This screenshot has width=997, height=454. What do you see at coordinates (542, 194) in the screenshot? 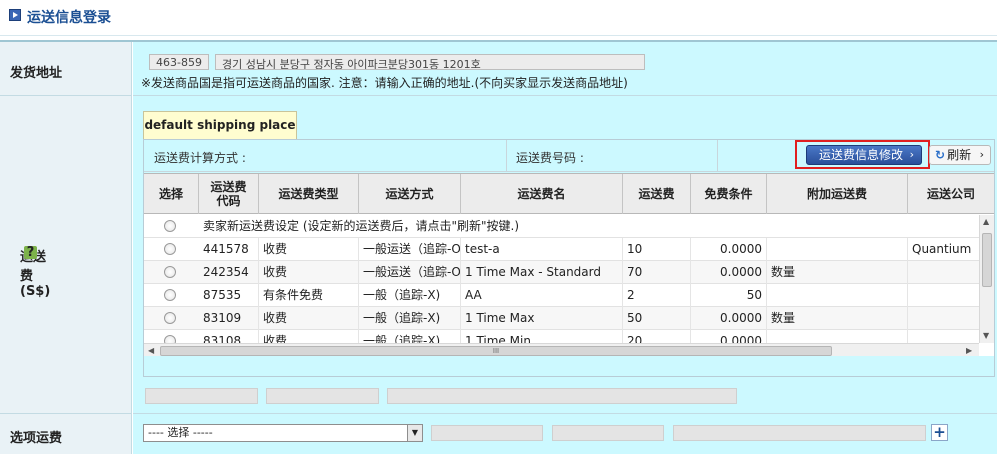
I see `column-header: 运送费名` at bounding box center [542, 194].